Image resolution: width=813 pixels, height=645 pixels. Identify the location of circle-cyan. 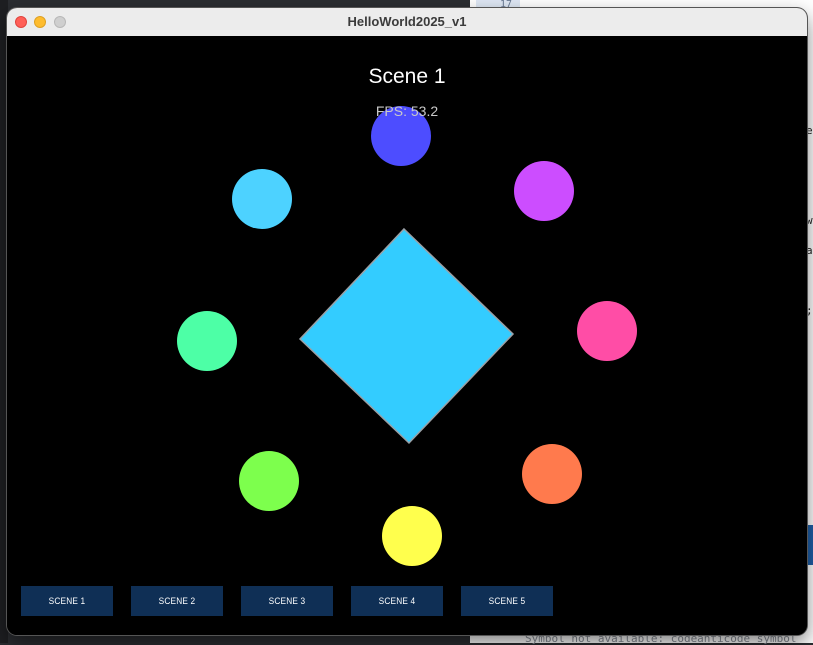
(262, 199).